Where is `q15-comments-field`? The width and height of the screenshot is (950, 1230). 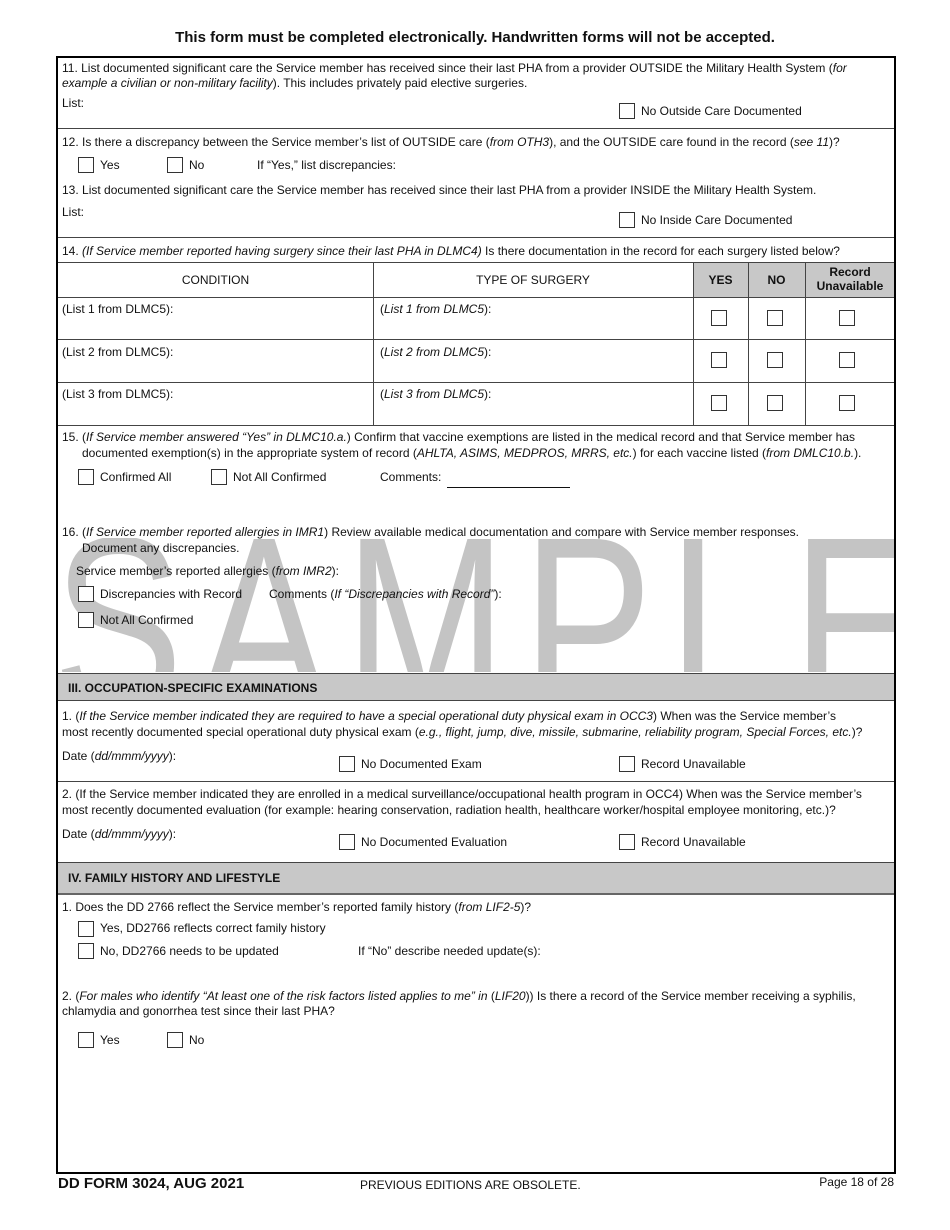 q15-comments-field is located at coordinates (508, 487).